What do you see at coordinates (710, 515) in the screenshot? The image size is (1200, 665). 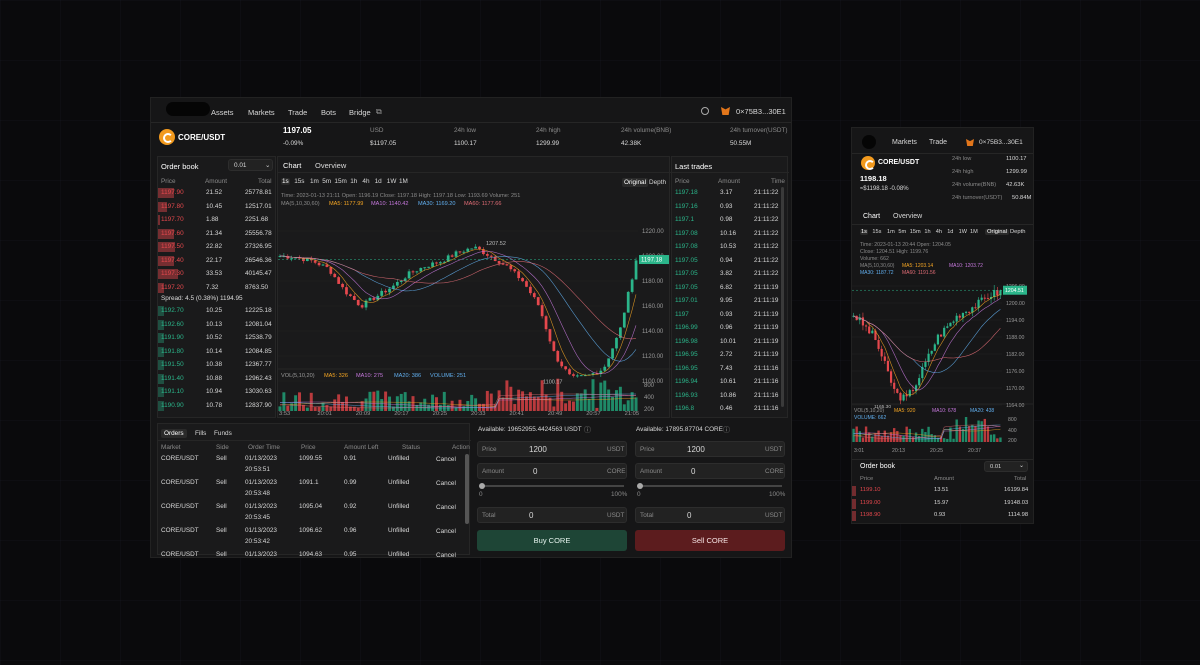 I see `sell-total-field: Total 0 USDT` at bounding box center [710, 515].